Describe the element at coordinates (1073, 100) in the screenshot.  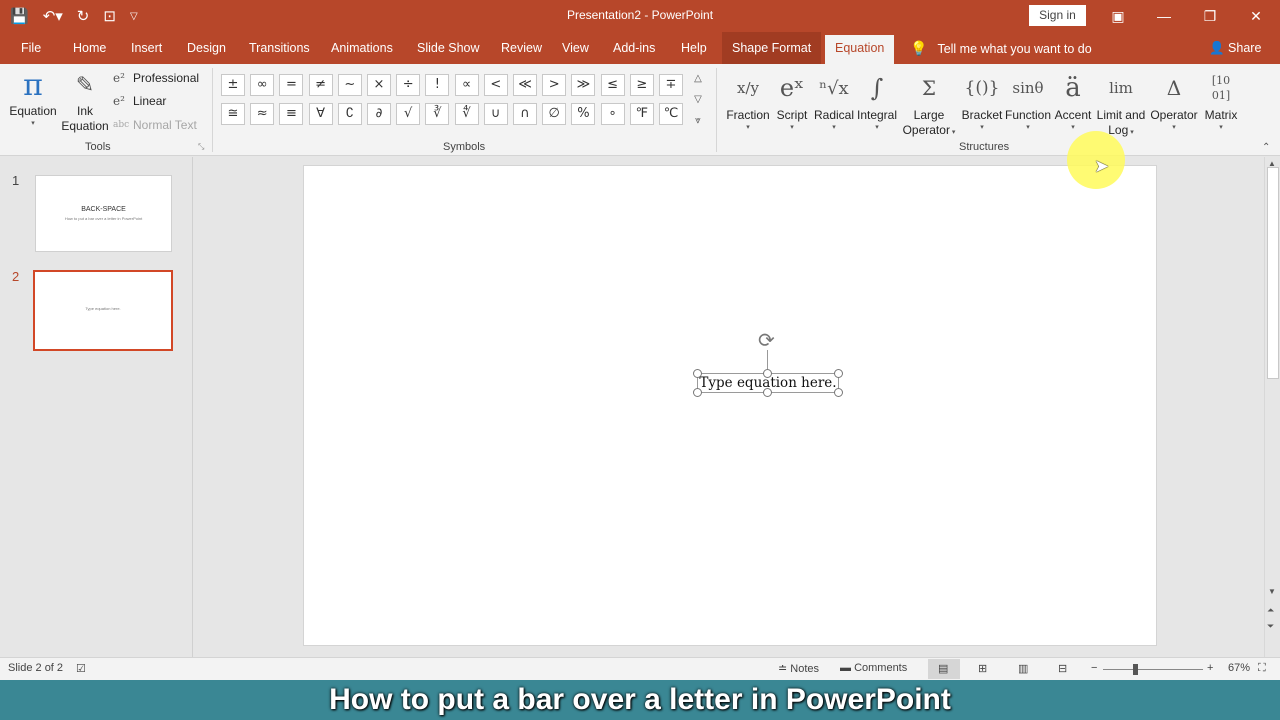
I see `accent-button: ä Accent ▾` at that location.